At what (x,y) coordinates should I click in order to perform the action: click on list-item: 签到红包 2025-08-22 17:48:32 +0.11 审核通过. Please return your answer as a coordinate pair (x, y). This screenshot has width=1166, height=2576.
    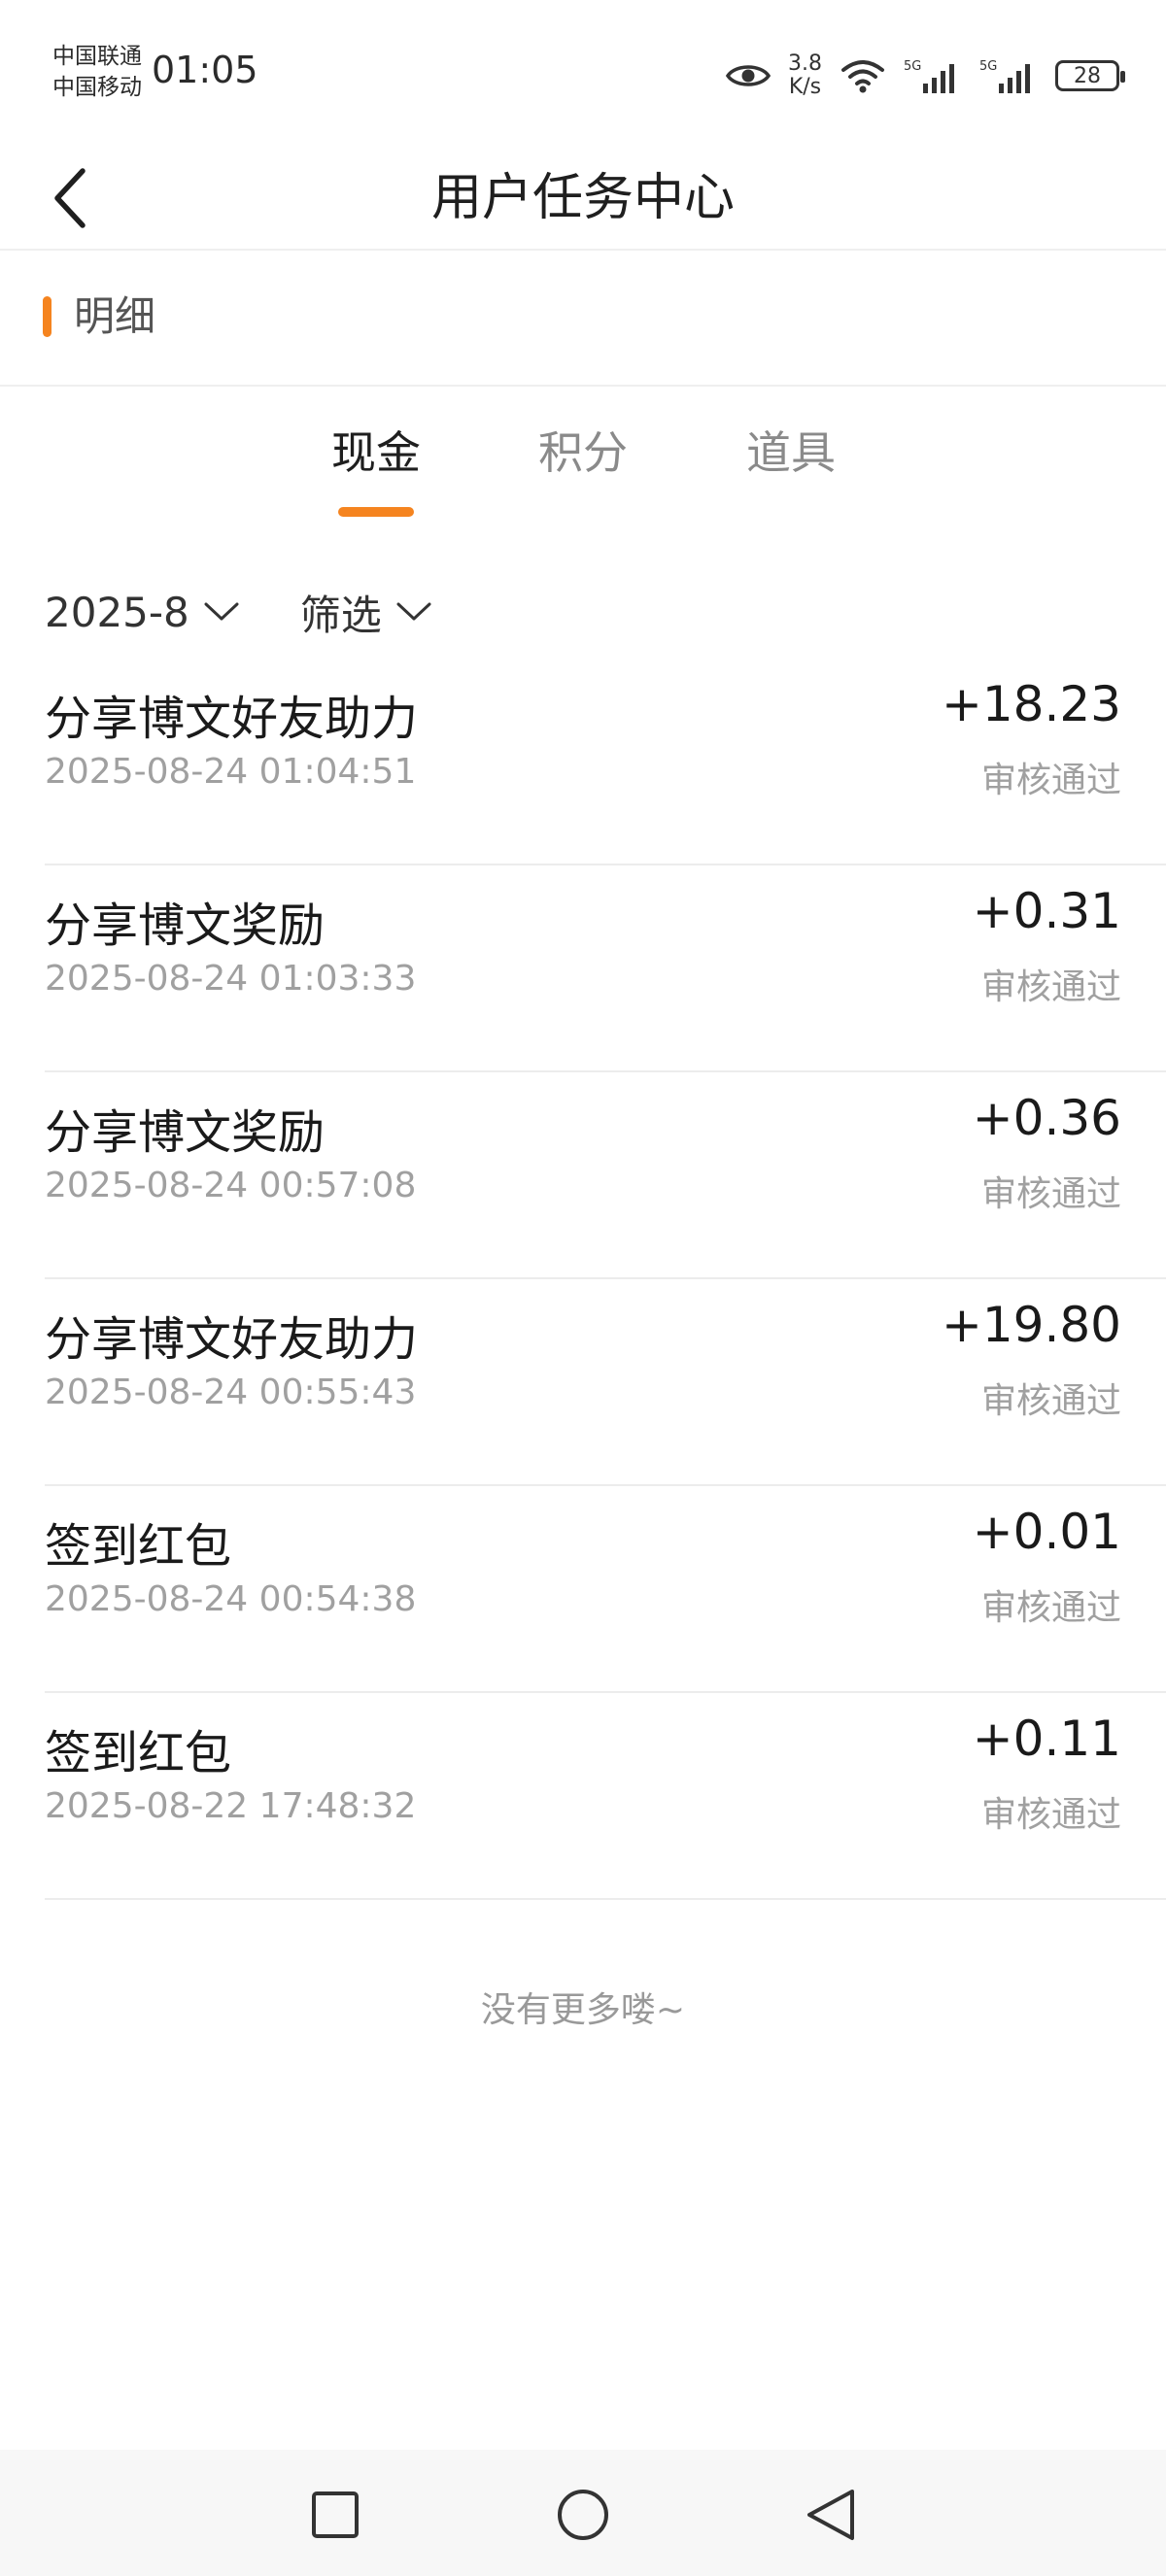
    Looking at the image, I should click on (605, 1796).